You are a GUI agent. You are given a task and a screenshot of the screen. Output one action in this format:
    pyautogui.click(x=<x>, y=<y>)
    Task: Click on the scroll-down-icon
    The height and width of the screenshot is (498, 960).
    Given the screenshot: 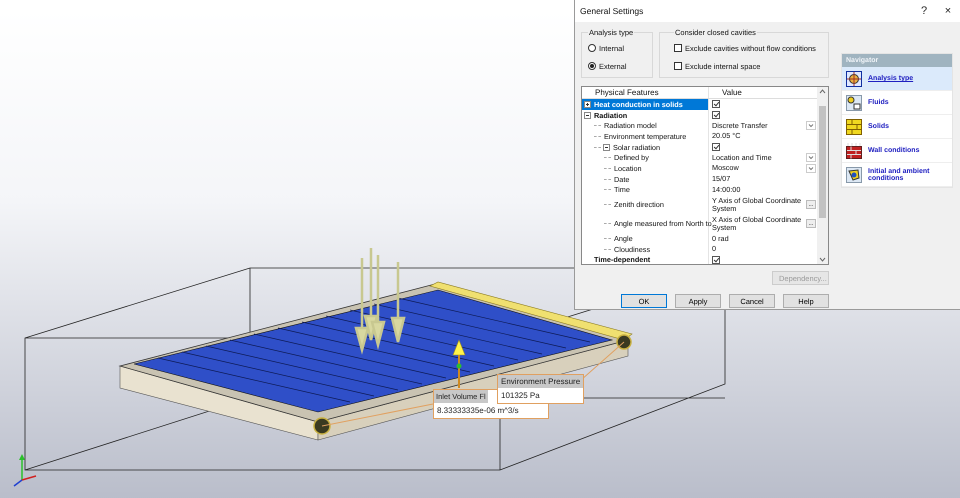 What is the action you would take?
    pyautogui.click(x=822, y=259)
    